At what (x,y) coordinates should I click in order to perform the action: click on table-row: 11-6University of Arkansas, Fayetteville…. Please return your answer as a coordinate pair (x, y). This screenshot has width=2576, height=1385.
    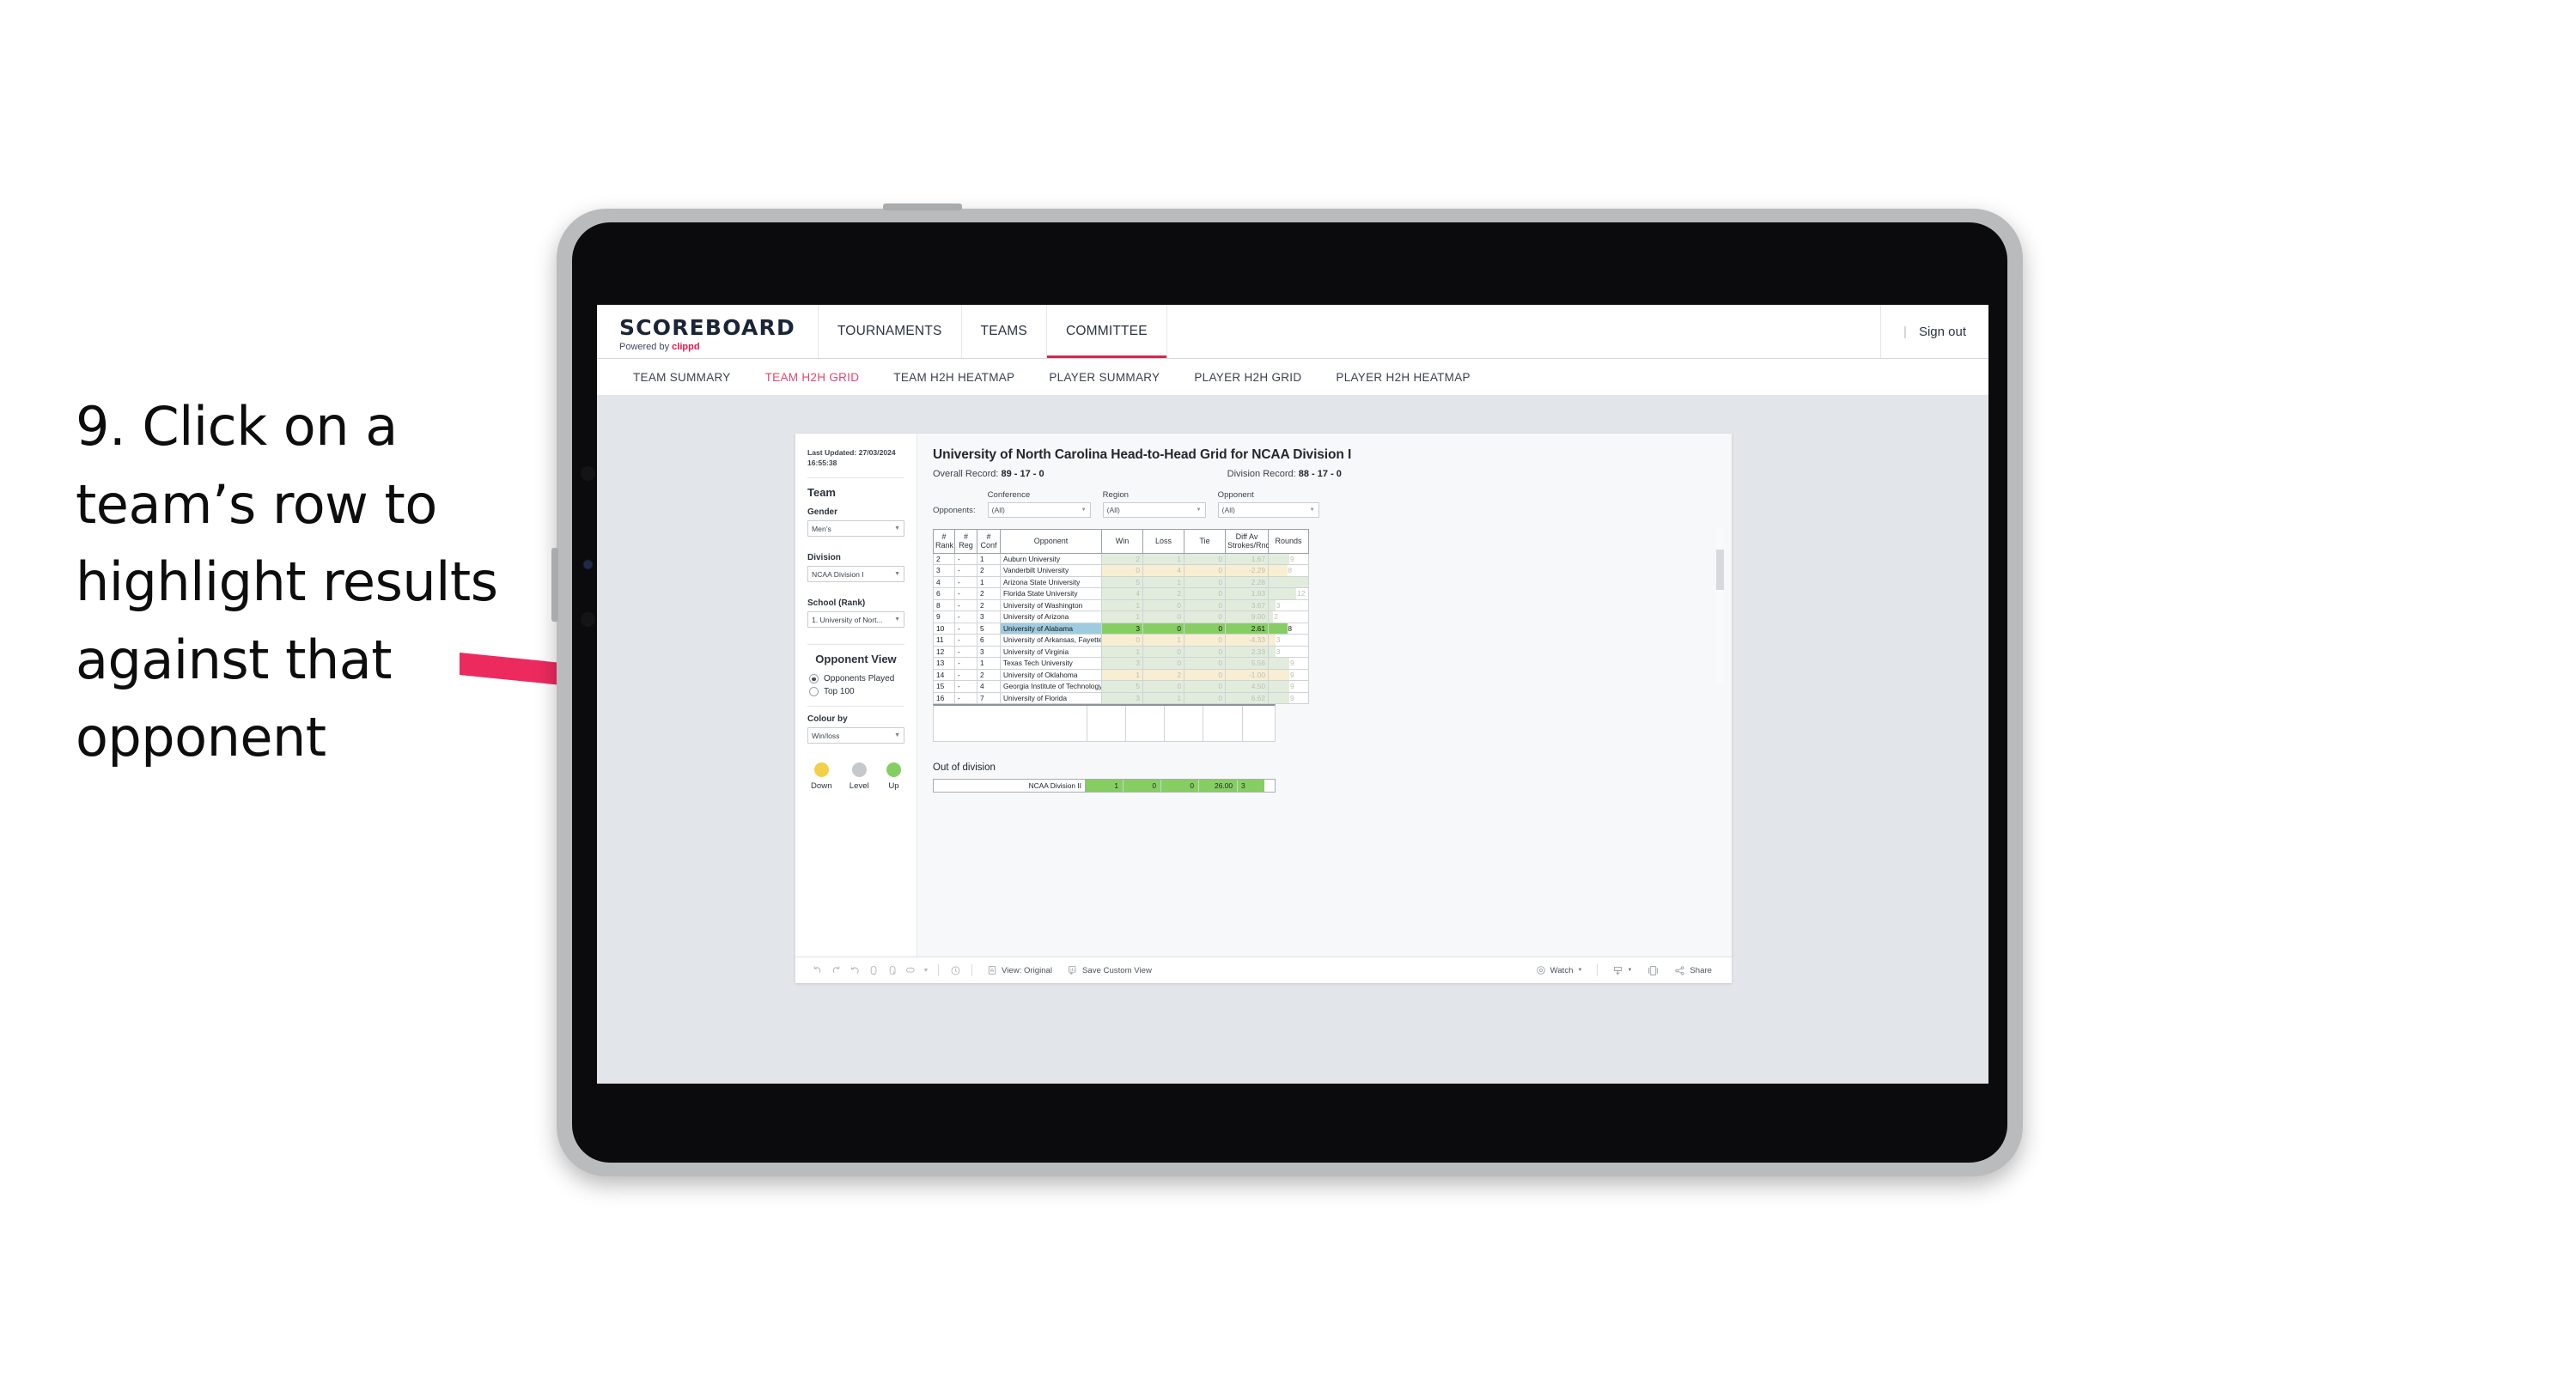
    Looking at the image, I should click on (1121, 640).